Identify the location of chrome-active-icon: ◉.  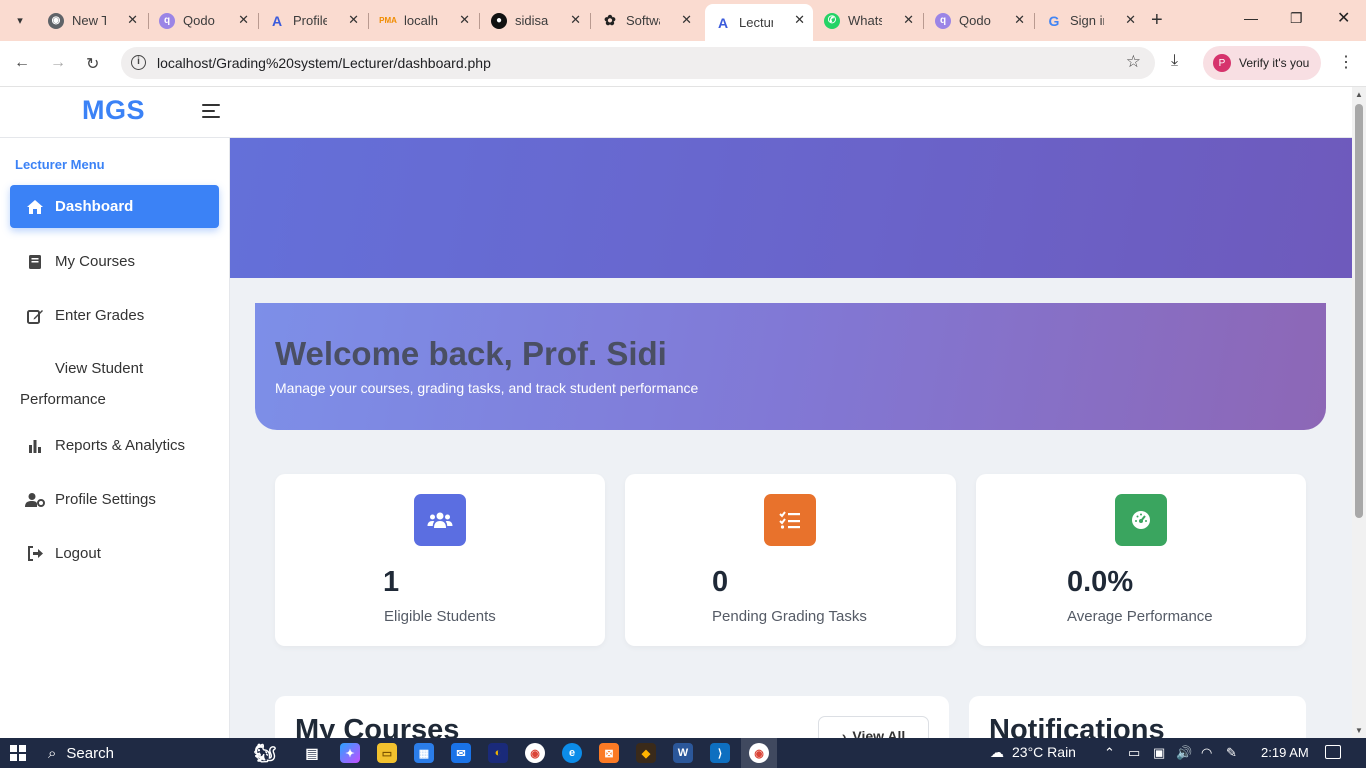
(759, 753).